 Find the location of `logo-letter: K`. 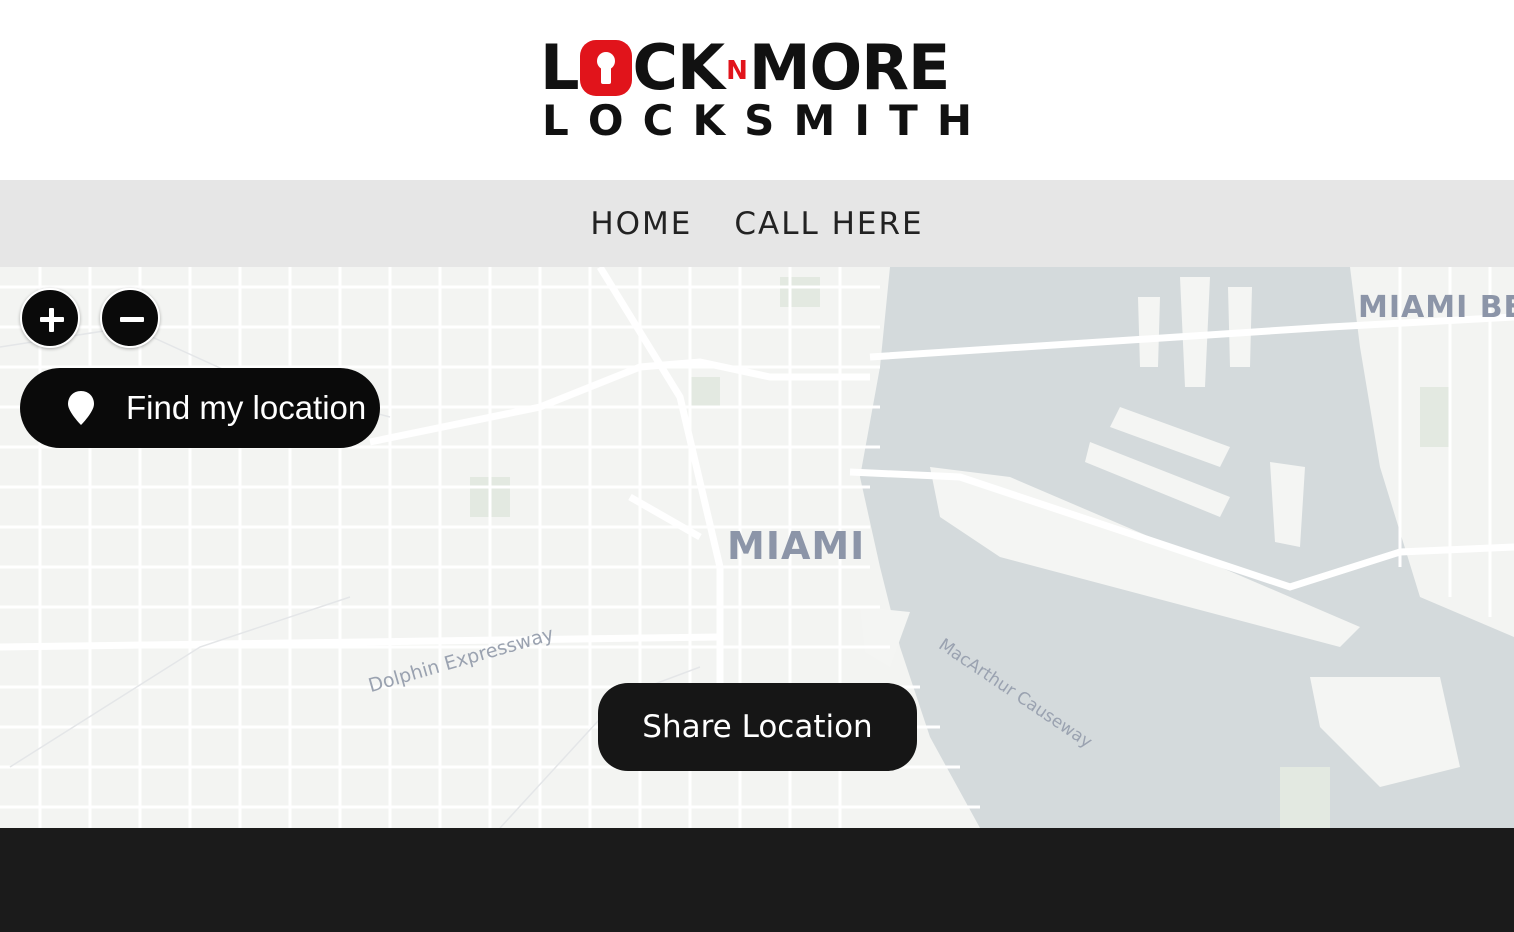

logo-letter: K is located at coordinates (709, 120).